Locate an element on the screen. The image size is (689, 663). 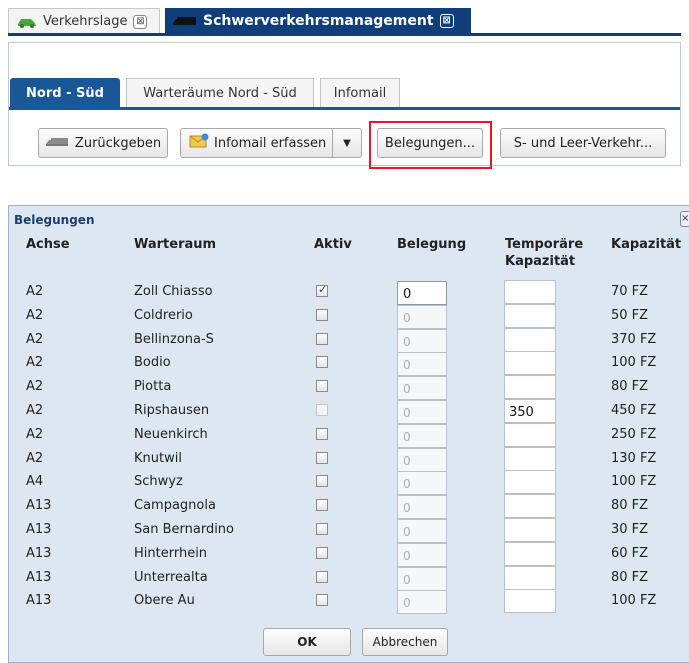
row-warteraum: Ripshausen is located at coordinates (172, 410).